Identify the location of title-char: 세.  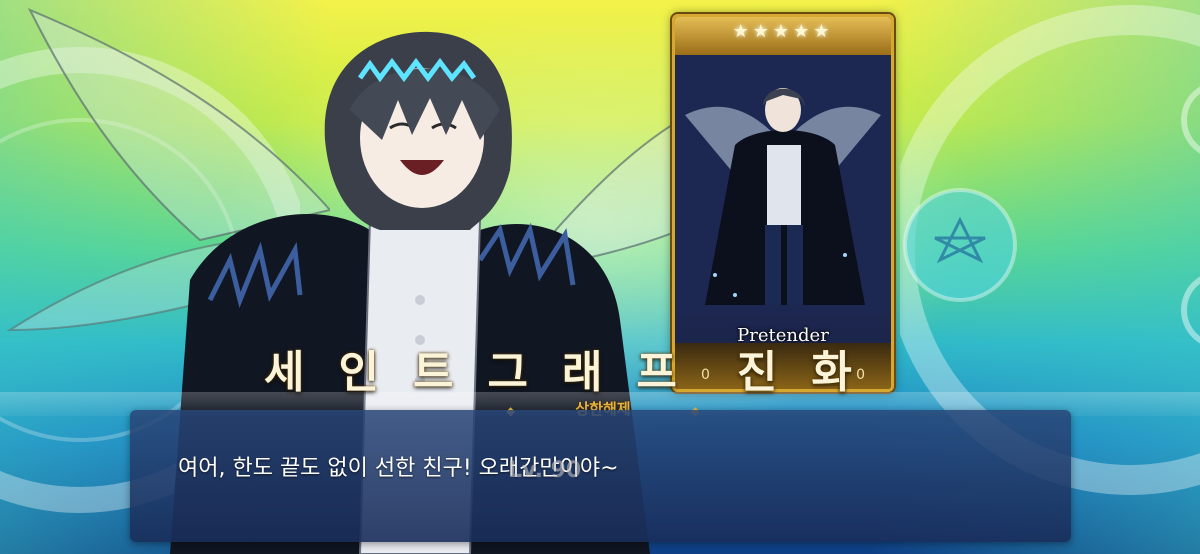
(301, 372).